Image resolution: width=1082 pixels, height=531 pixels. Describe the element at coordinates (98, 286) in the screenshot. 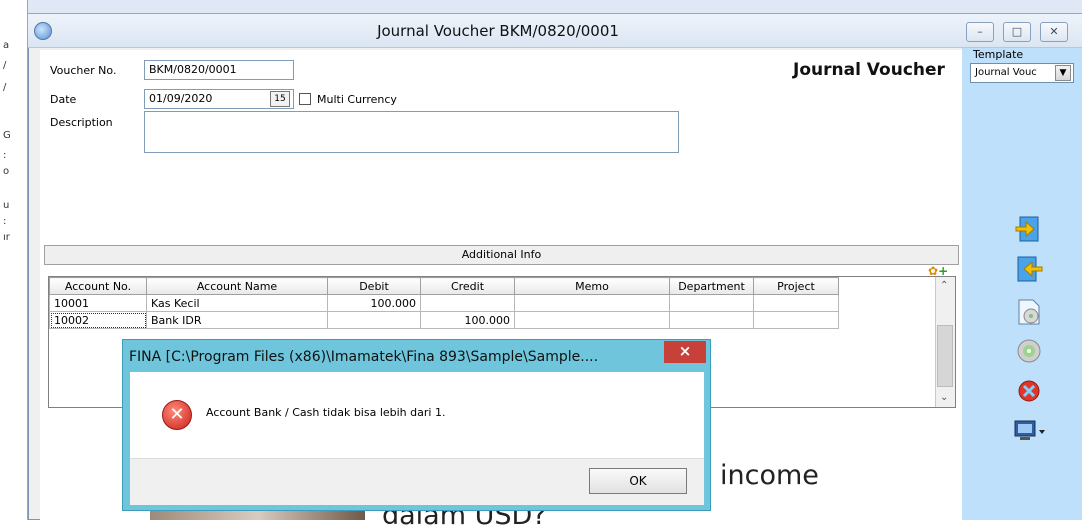

I see `column-header: Account No.` at that location.